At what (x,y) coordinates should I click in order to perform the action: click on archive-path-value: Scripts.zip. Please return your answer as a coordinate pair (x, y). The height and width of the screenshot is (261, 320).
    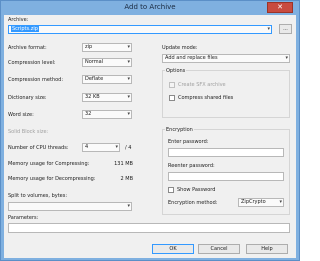
    Looking at the image, I should click on (25, 29).